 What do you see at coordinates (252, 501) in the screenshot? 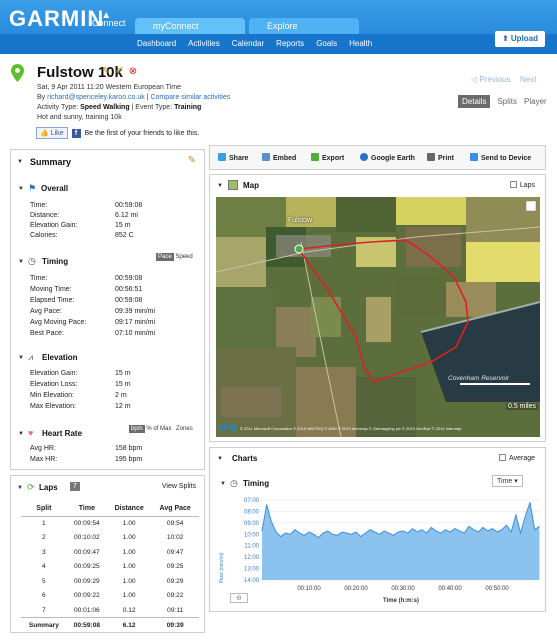
I see `y-tick-label: 07:00` at bounding box center [252, 501].